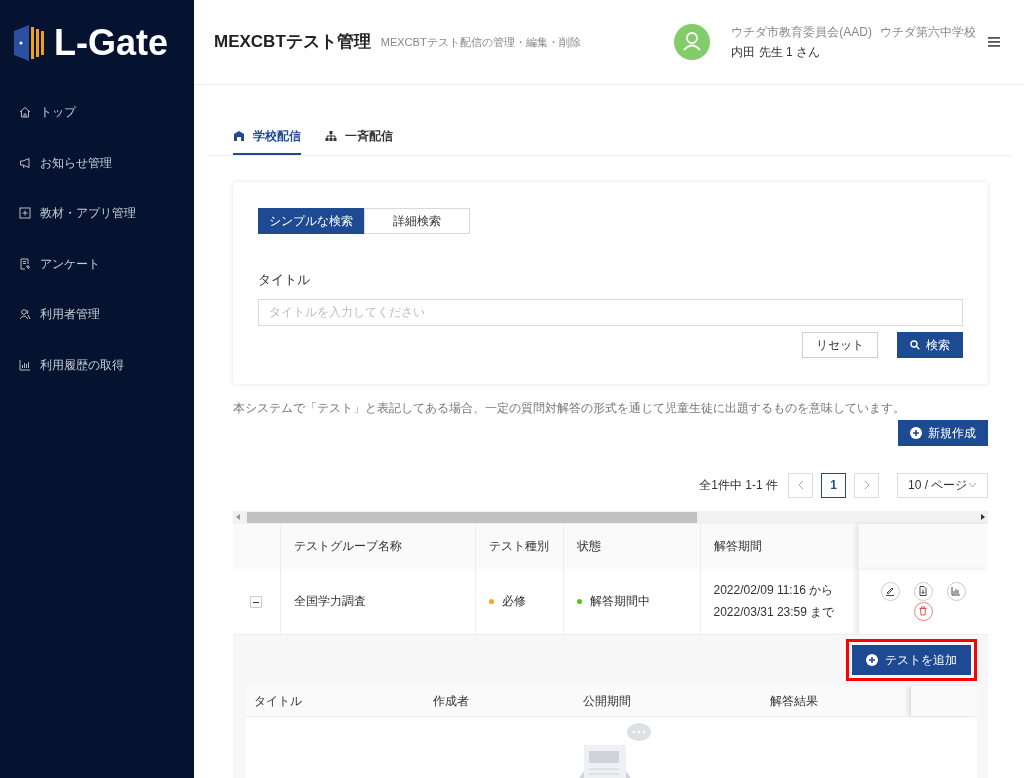 The height and width of the screenshot is (778, 1024). What do you see at coordinates (451, 701) in the screenshot?
I see `column-header: 作成者` at bounding box center [451, 701].